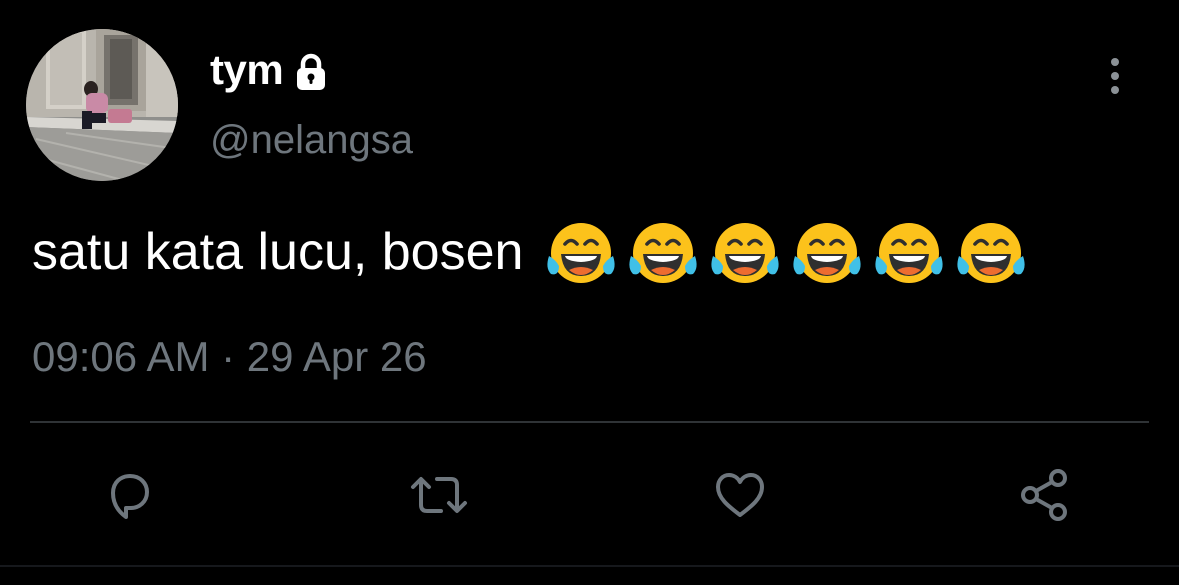  I want to click on emoji-row, so click(786, 253).